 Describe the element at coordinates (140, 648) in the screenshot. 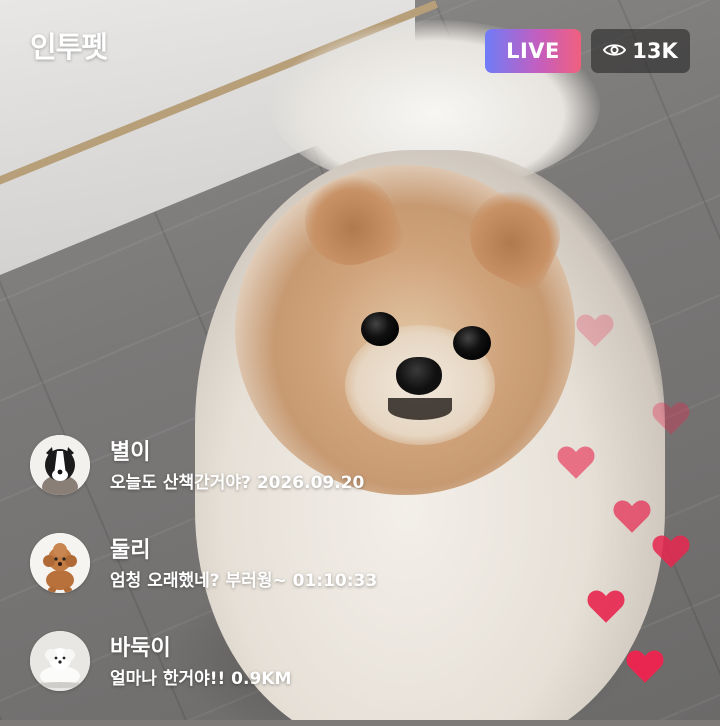

I see `comment-author: 바둑이` at that location.